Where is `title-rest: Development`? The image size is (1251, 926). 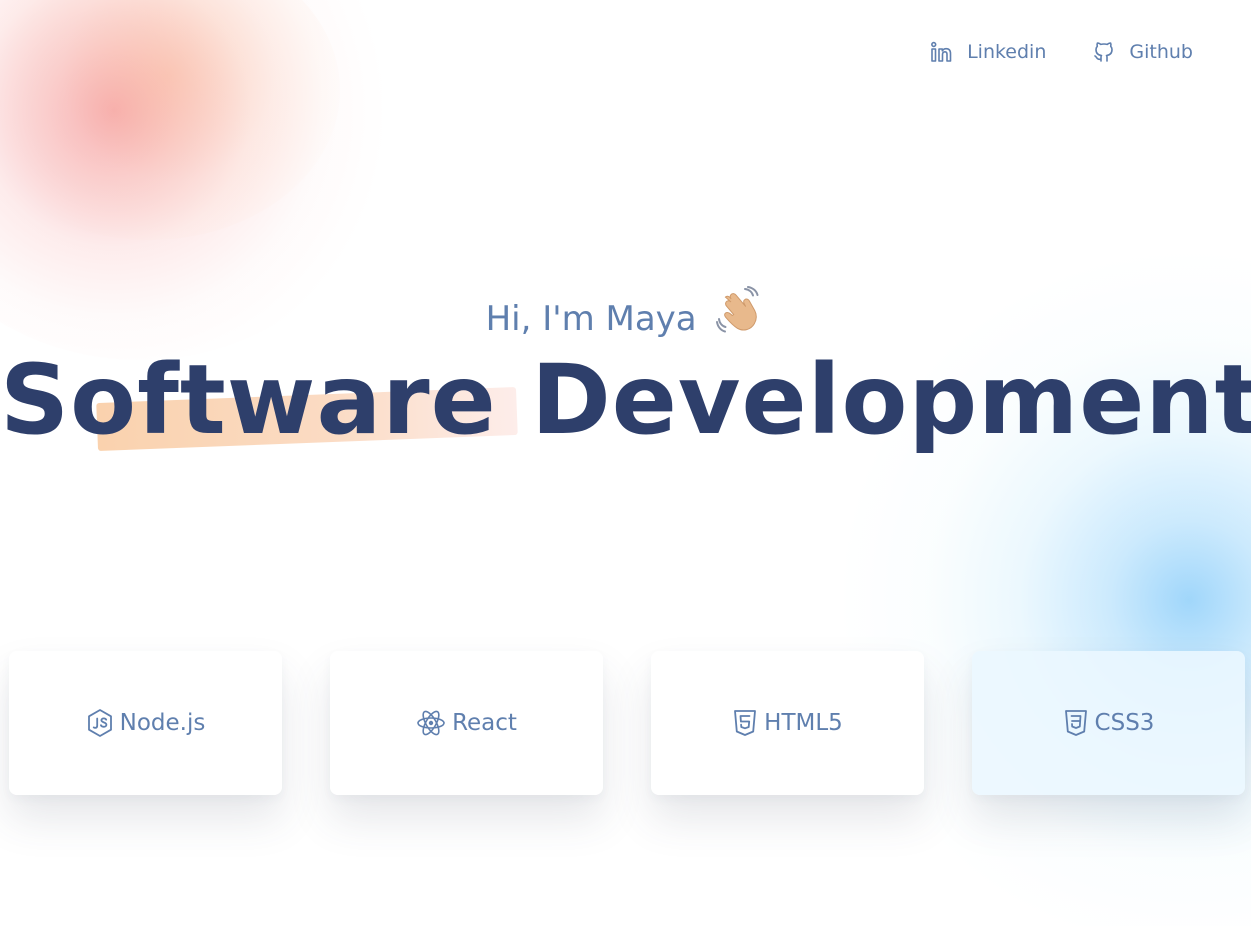 title-rest: Development is located at coordinates (891, 400).